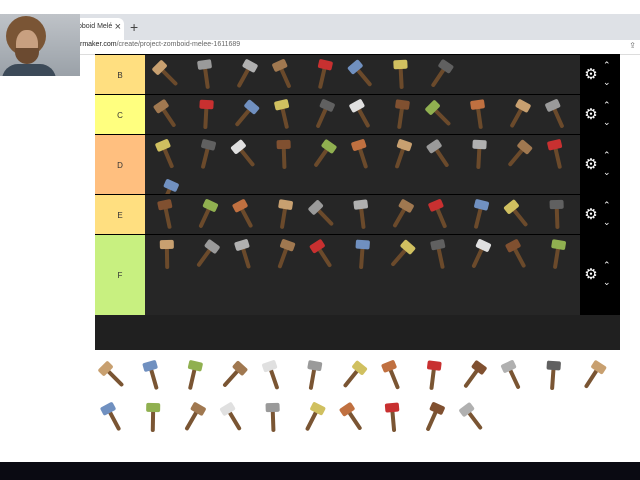  I want to click on share-icon: ⇪, so click(632, 45).